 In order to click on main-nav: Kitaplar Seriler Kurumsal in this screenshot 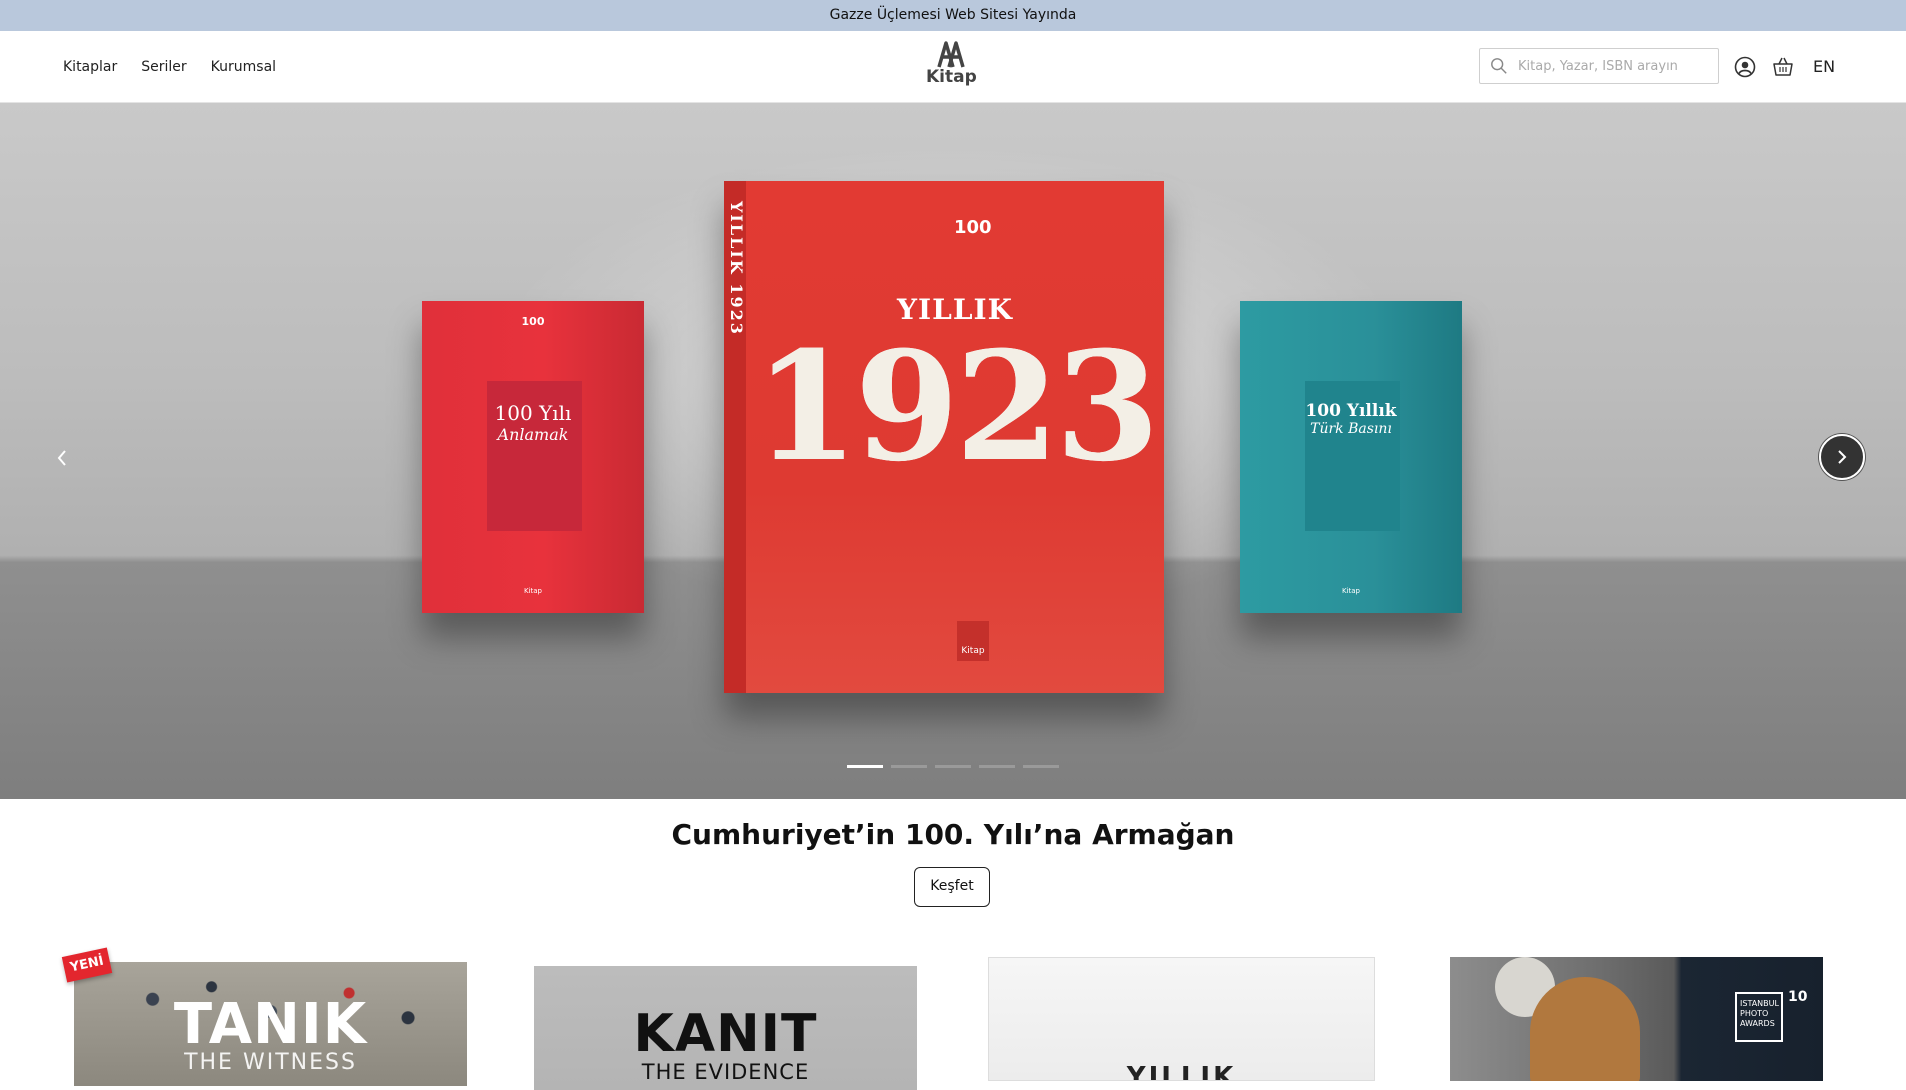, I will do `click(169, 66)`.